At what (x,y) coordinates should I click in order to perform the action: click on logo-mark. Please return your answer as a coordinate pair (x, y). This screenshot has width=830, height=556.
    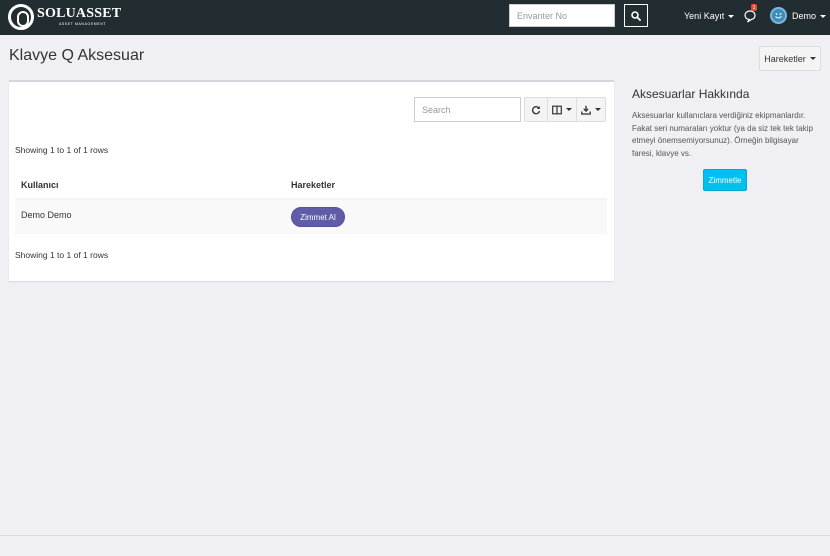
    Looking at the image, I should click on (21, 17).